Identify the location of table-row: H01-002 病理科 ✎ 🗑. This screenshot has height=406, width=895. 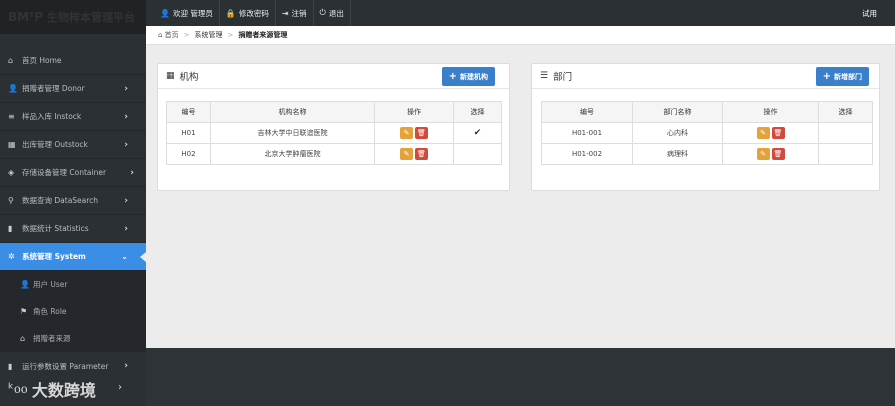
(707, 154).